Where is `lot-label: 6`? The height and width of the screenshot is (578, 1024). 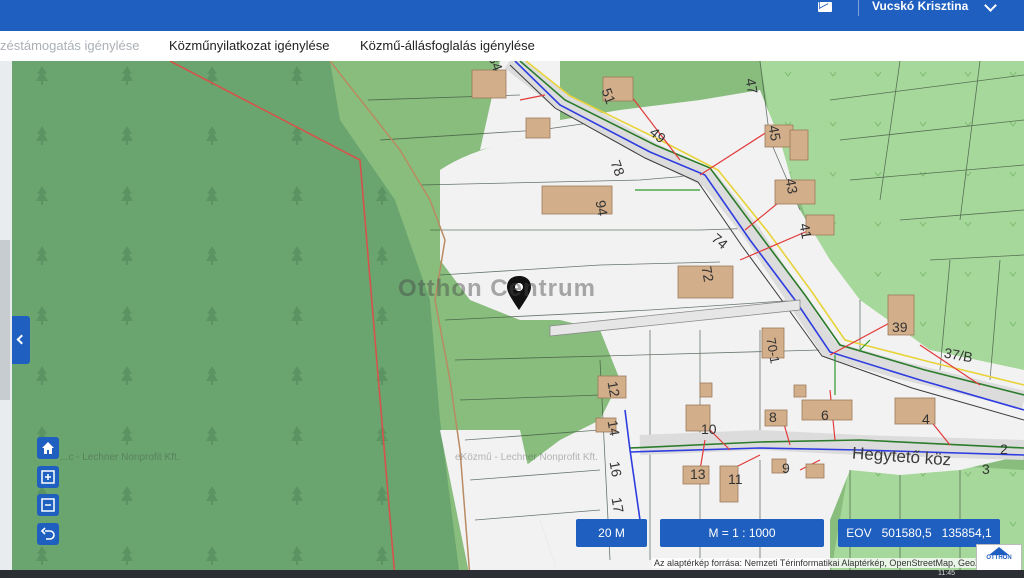 lot-label: 6 is located at coordinates (825, 415).